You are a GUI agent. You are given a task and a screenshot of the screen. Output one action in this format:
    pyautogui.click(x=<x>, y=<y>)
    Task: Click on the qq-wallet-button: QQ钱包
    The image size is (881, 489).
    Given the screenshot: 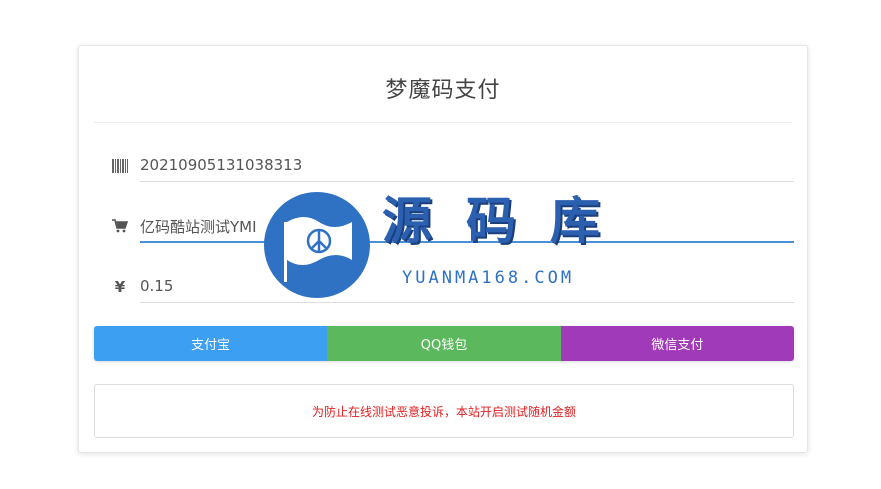 What is the action you would take?
    pyautogui.click(x=444, y=343)
    